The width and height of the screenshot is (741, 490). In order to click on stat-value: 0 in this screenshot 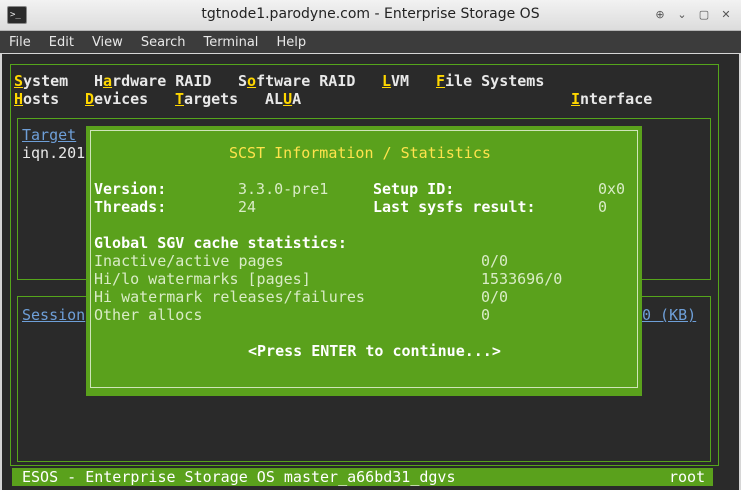, I will do `click(486, 315)`.